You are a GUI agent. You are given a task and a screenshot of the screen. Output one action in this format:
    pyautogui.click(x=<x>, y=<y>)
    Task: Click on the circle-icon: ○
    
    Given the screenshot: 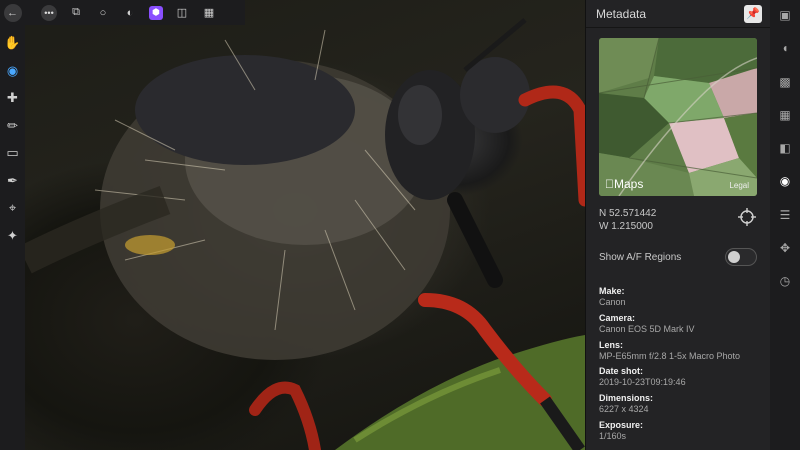 What is the action you would take?
    pyautogui.click(x=103, y=13)
    